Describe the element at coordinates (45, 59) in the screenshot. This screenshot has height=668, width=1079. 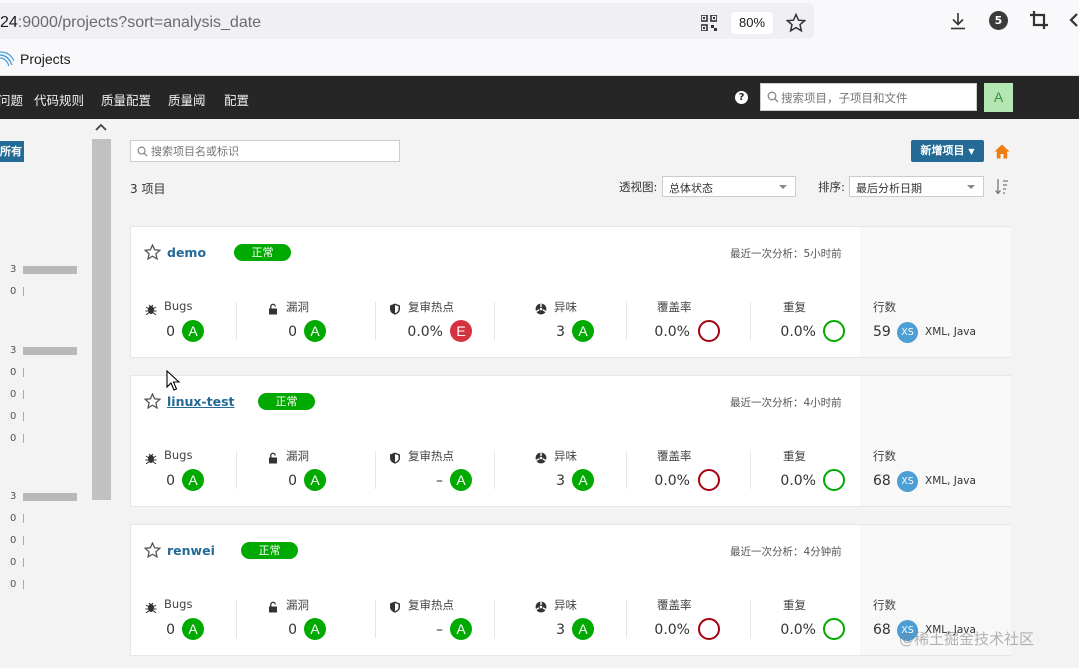
I see `bookmark-projects: Projects` at that location.